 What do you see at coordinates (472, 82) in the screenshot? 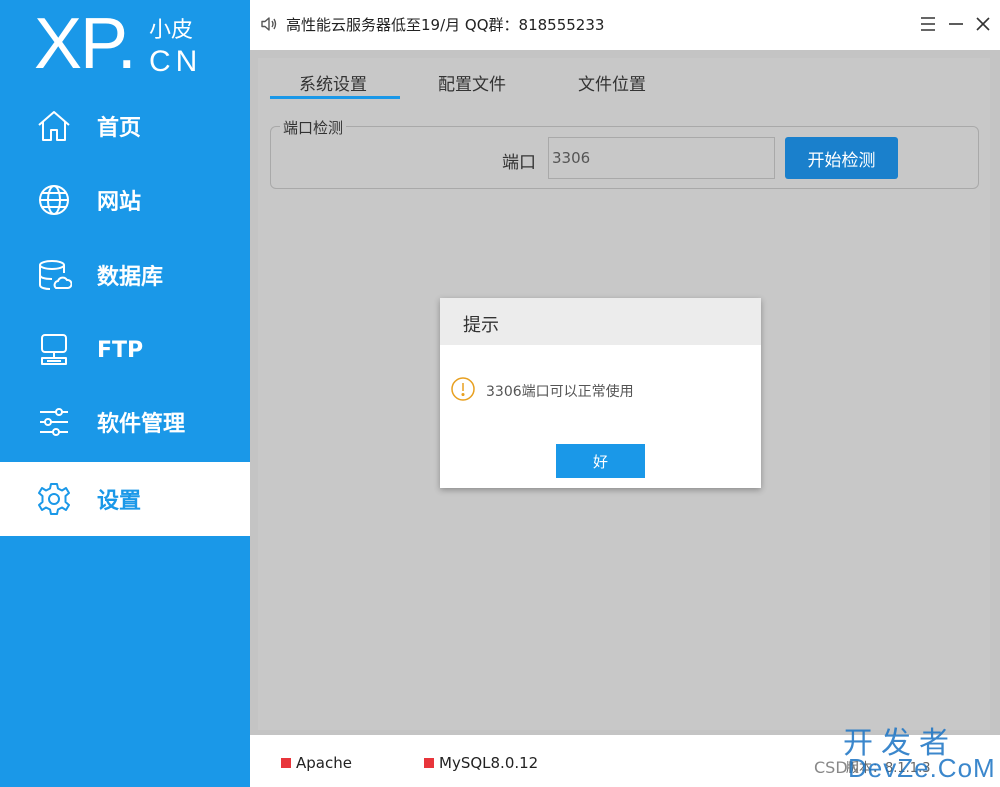
I see `tab-config-files: 配置文件` at bounding box center [472, 82].